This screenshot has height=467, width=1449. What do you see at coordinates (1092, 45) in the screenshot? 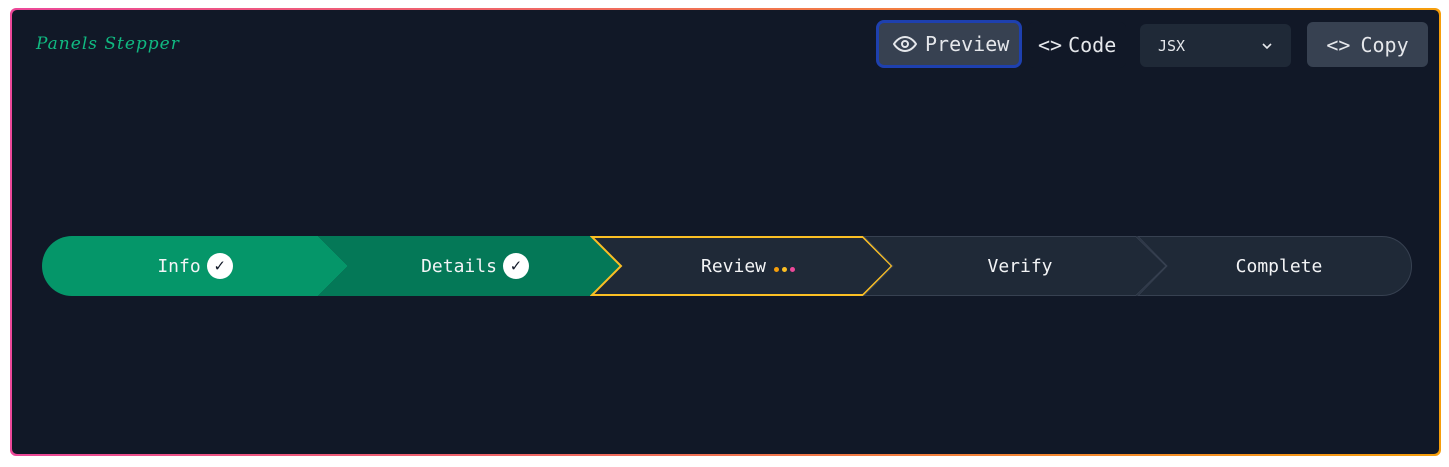
I see `code-label: Code` at bounding box center [1092, 45].